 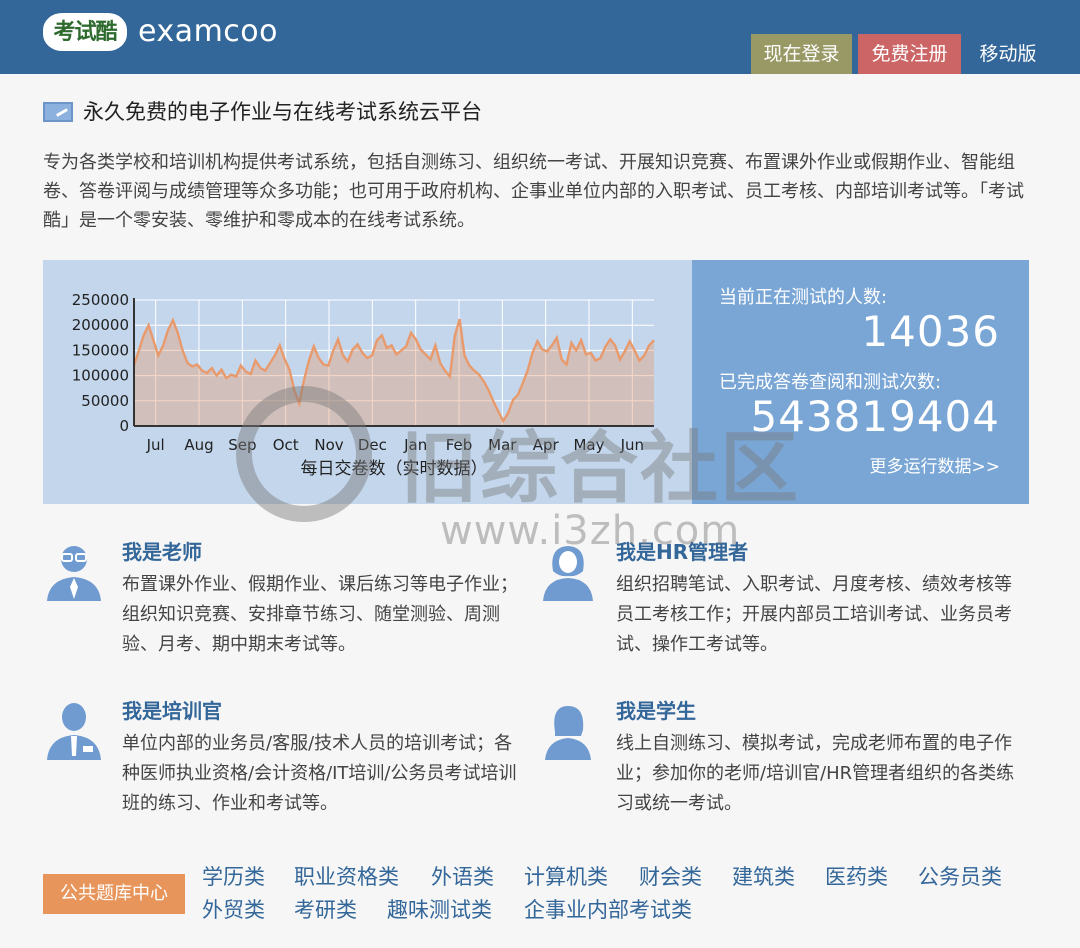 I want to click on current-testers-label: 当前正在测试的人数:, so click(x=803, y=297).